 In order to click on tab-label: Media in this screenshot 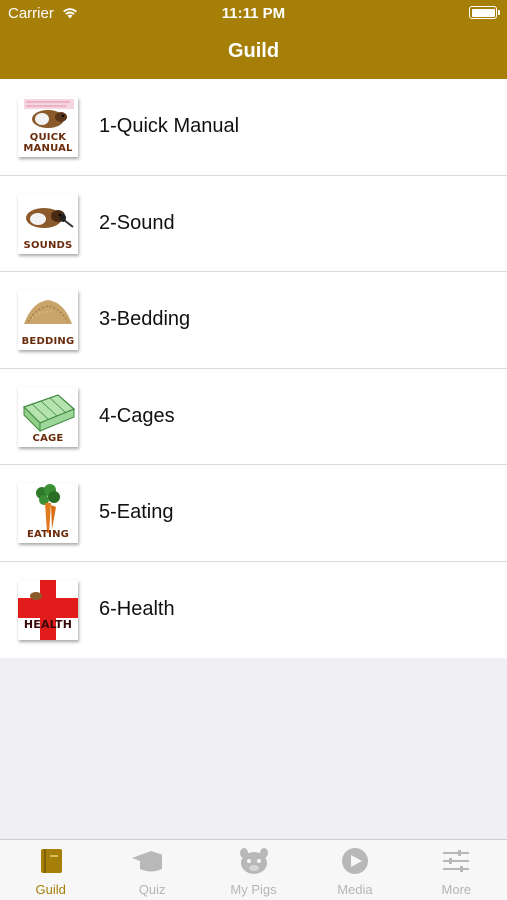, I will do `click(355, 889)`.